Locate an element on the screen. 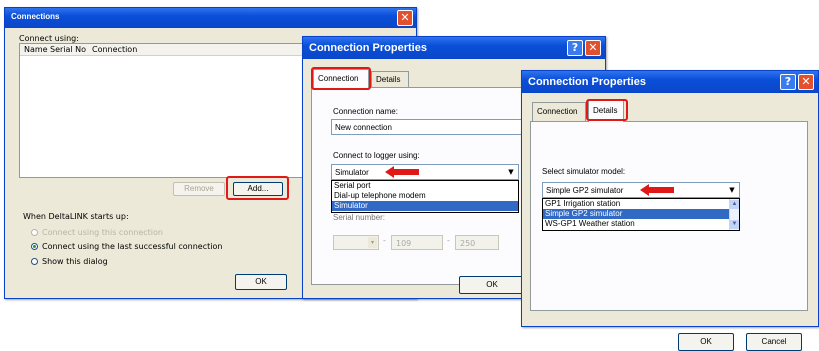 The width and height of the screenshot is (819, 351). list-item: Simple GP2 simulator is located at coordinates (641, 214).